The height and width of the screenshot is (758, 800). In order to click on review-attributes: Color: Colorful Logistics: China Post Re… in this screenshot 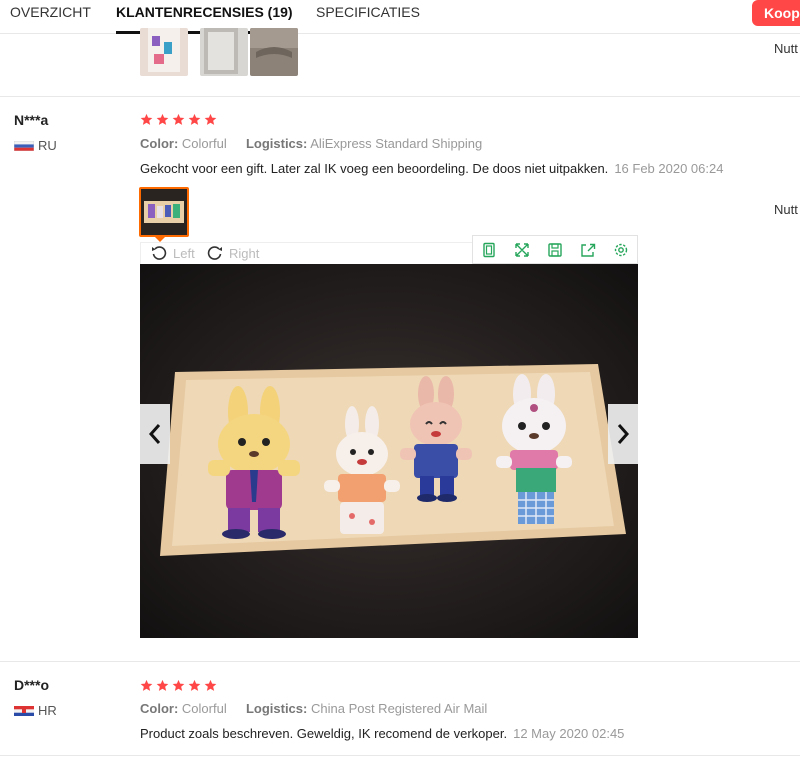, I will do `click(313, 708)`.